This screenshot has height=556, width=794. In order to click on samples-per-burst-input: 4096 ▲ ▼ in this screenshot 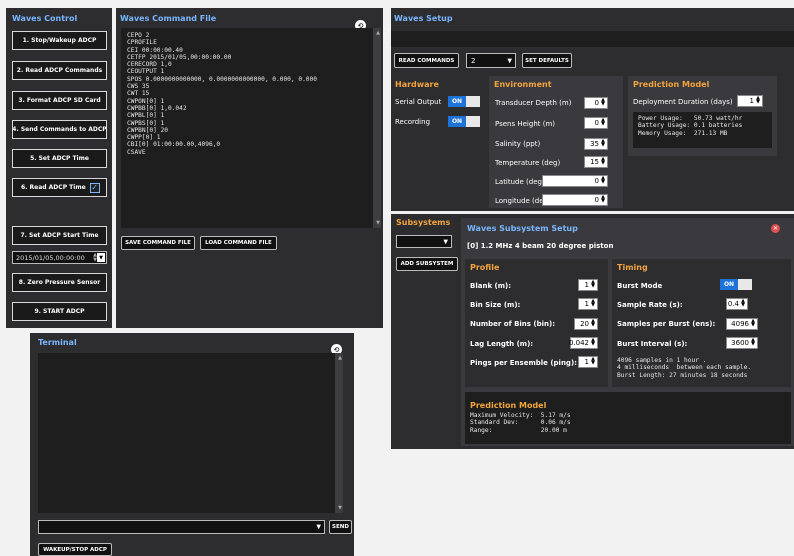, I will do `click(742, 324)`.